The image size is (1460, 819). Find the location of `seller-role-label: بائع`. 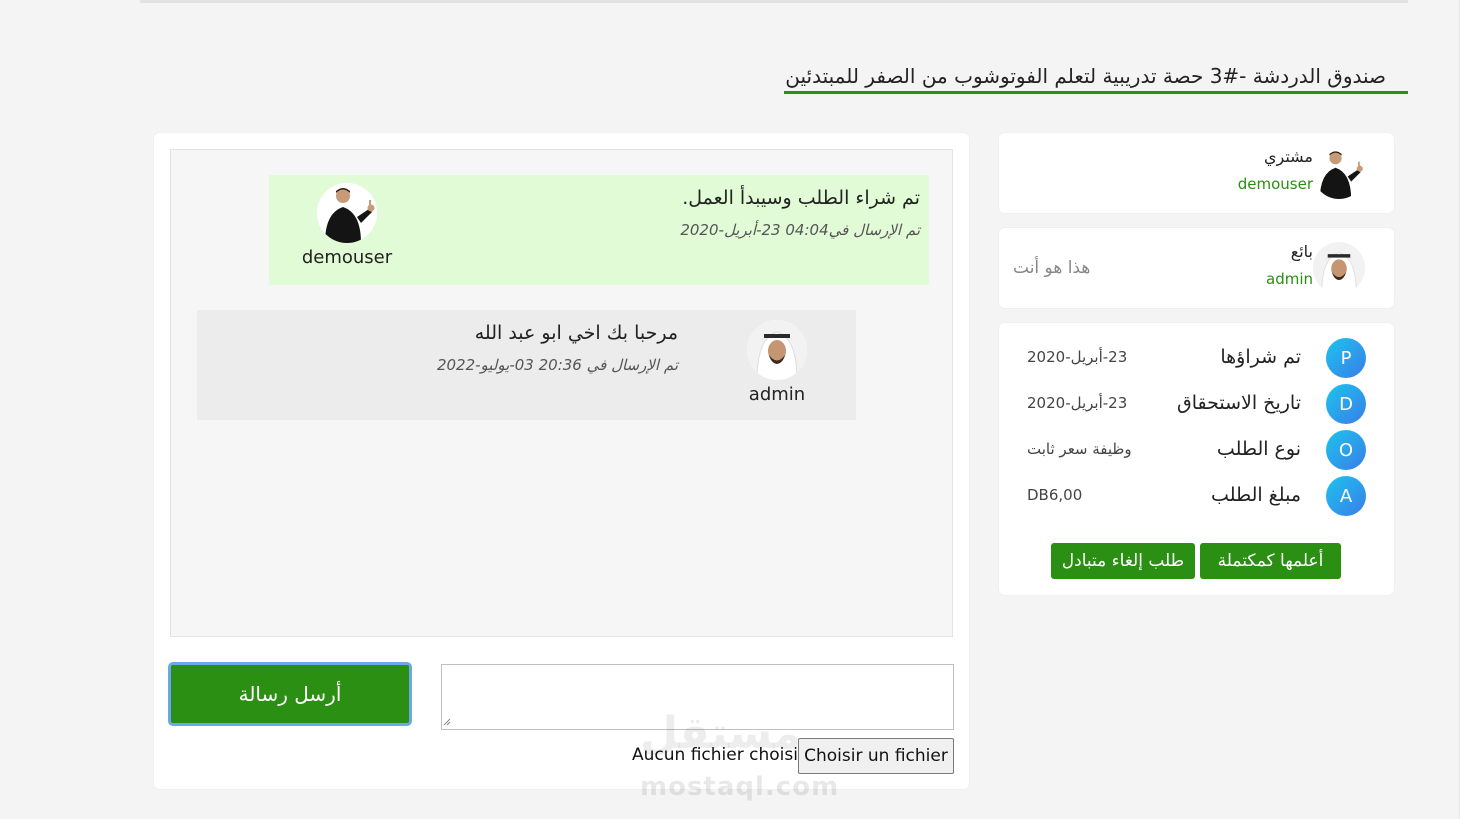

seller-role-label: بائع is located at coordinates (1301, 251).